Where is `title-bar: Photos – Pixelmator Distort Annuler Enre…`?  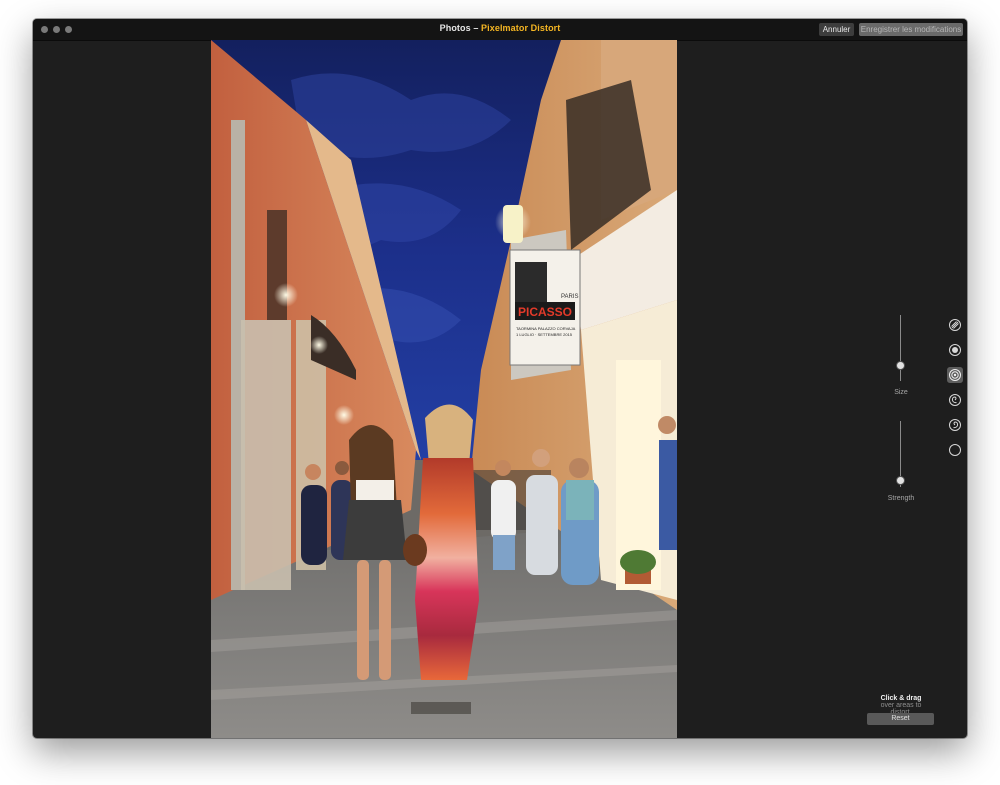 title-bar: Photos – Pixelmator Distort Annuler Enre… is located at coordinates (500, 30).